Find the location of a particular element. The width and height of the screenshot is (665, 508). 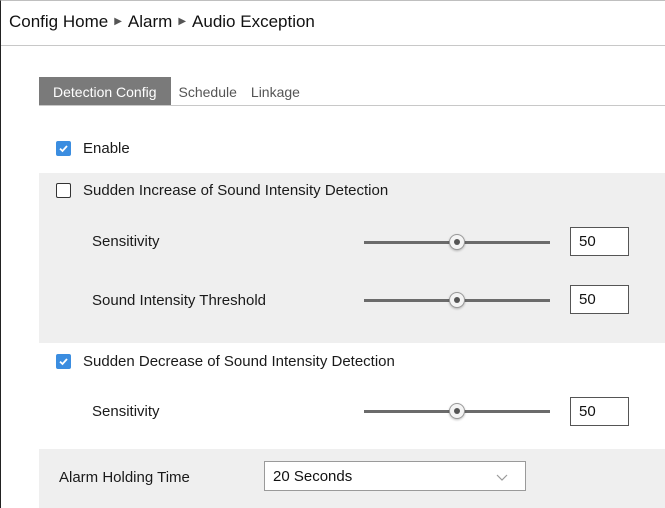

threshold-slider is located at coordinates (457, 300).